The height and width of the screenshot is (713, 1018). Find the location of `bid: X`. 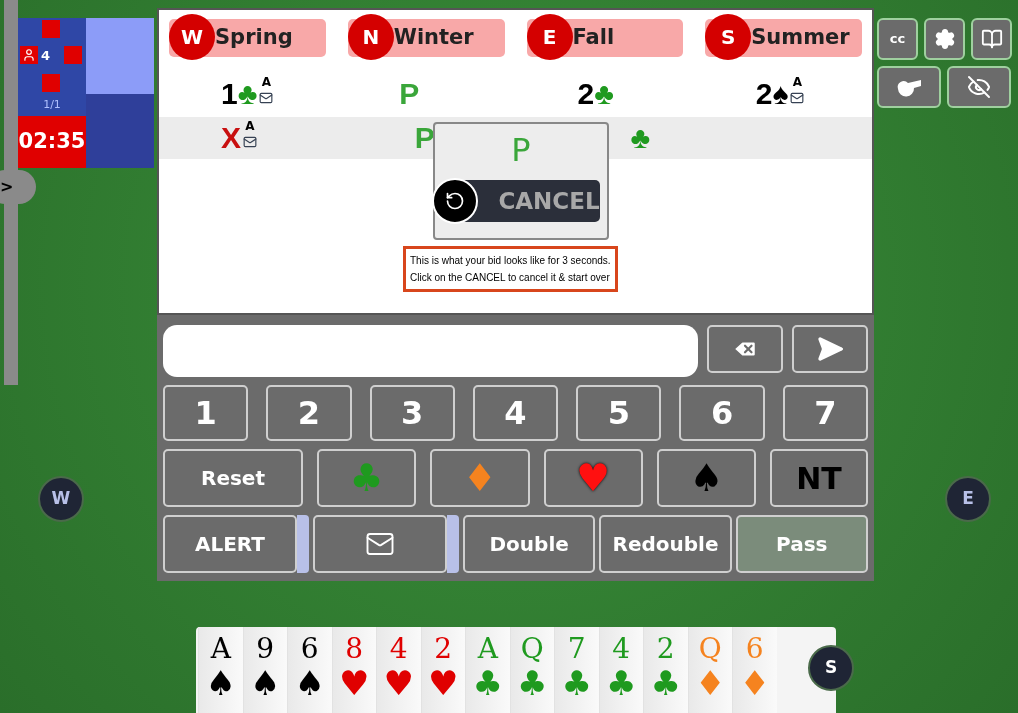

bid: X is located at coordinates (231, 138).